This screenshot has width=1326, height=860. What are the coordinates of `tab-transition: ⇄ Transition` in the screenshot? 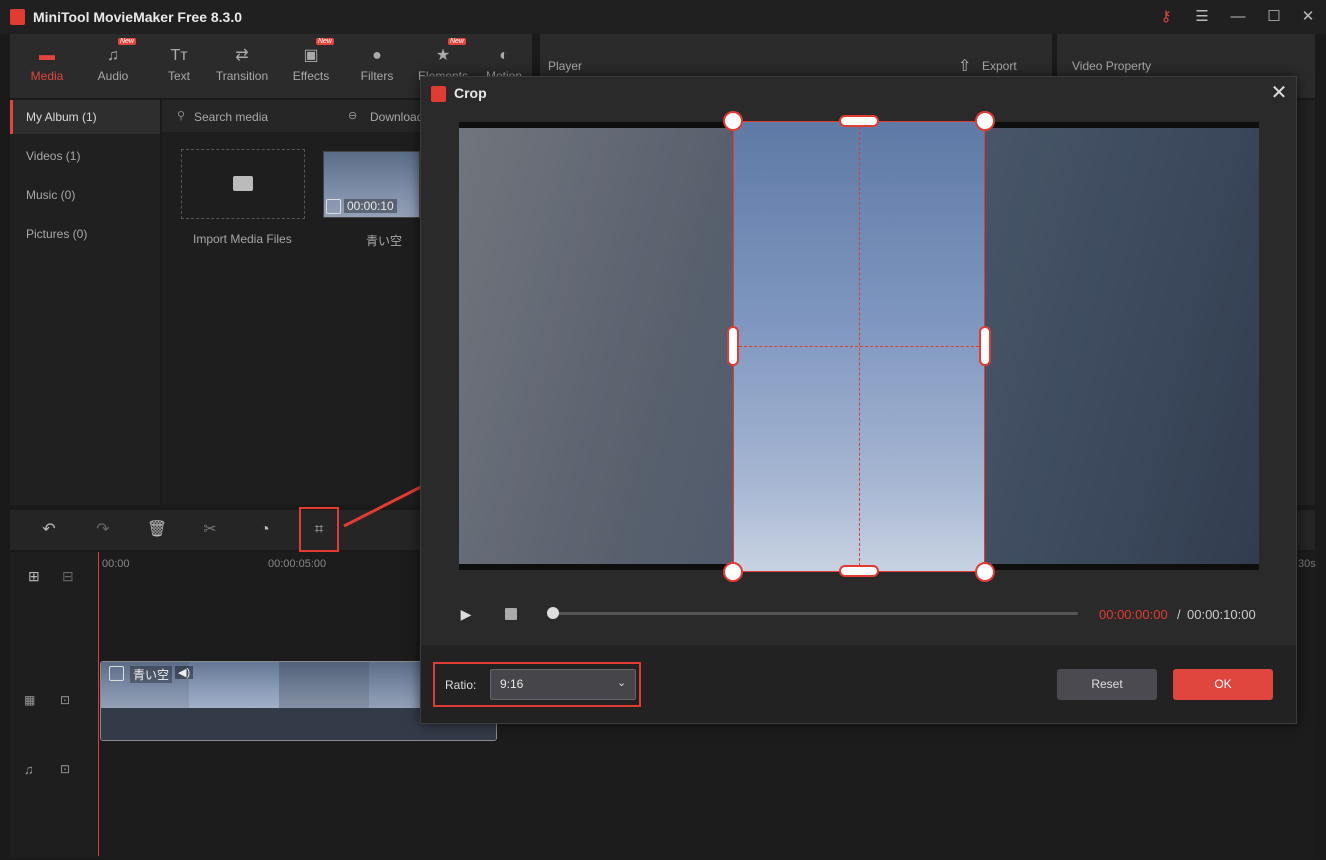 It's located at (242, 66).